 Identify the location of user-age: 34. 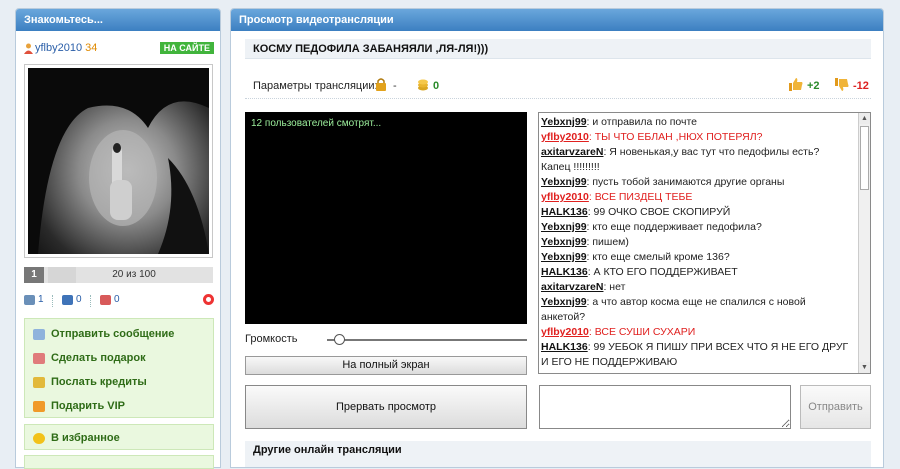
(91, 48).